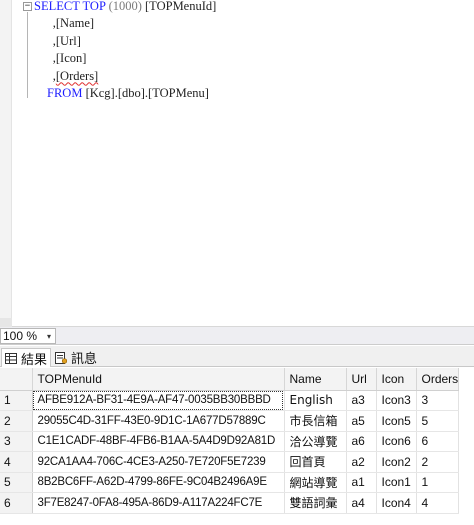  What do you see at coordinates (6, 322) in the screenshot?
I see `editor-scrollbar-corner` at bounding box center [6, 322].